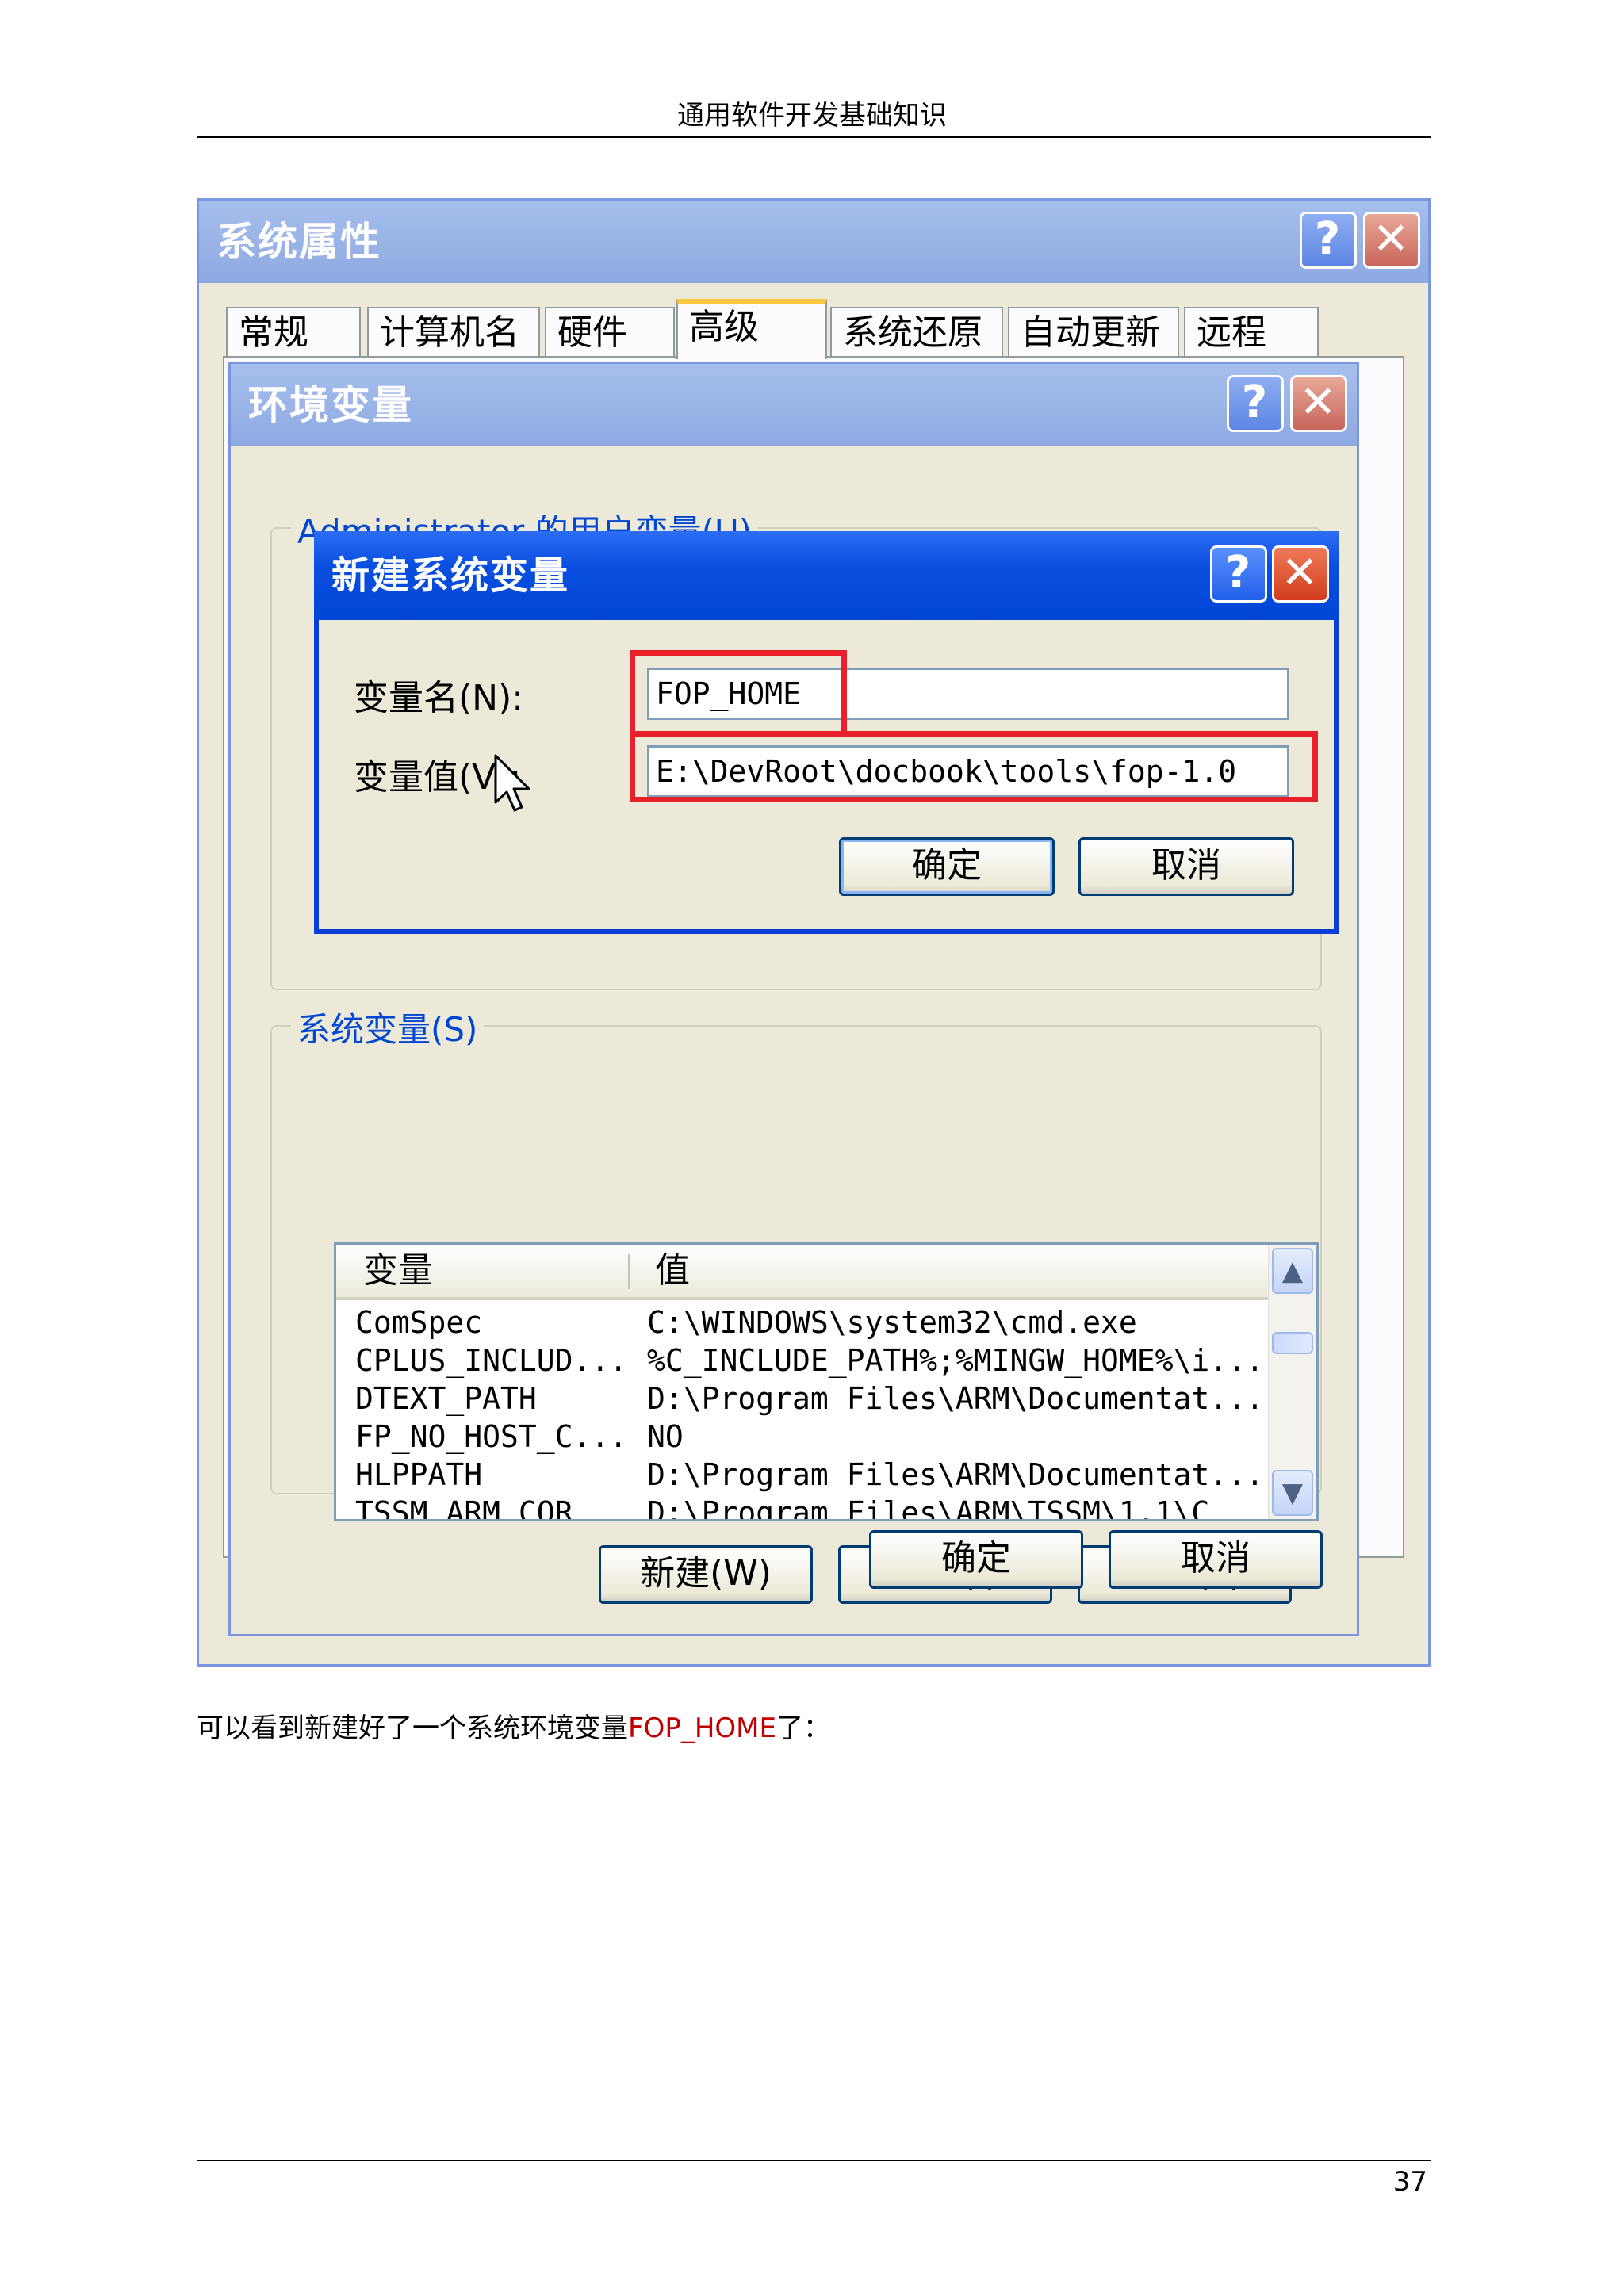 This screenshot has height=2296, width=1624. Describe the element at coordinates (1292, 1271) in the screenshot. I see `scroll-up-icon: ▲` at that location.